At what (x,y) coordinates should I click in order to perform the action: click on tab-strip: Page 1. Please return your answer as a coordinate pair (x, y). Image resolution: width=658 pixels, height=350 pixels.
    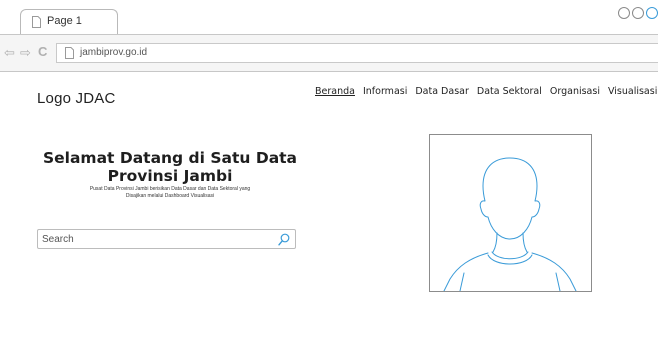
    Looking at the image, I should click on (329, 17).